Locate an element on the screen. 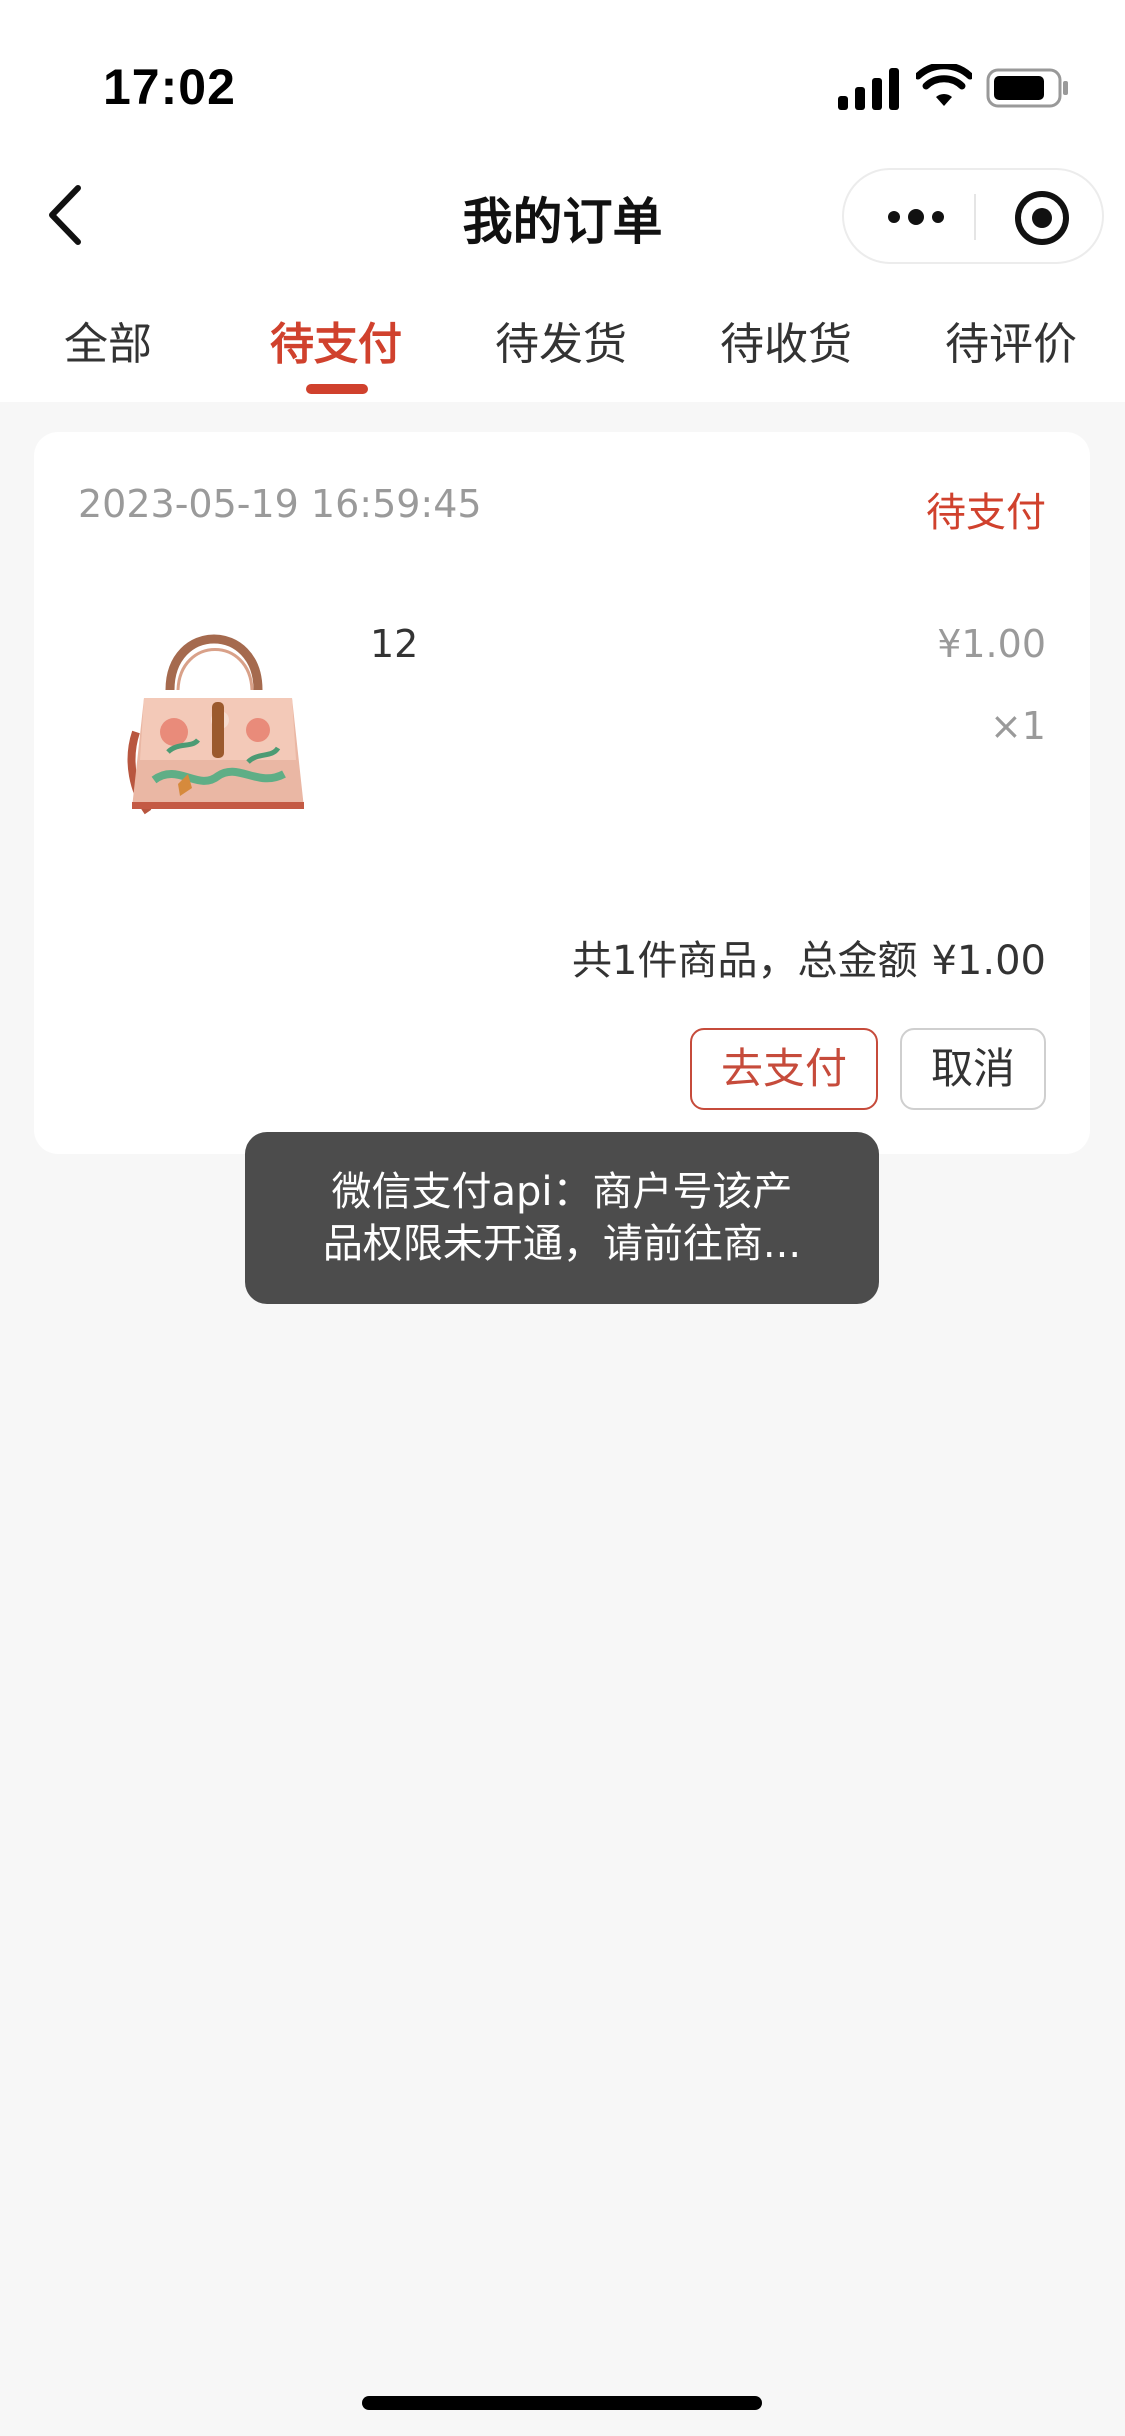 This screenshot has width=1125, height=2436. order-total: ¥1.00 is located at coordinates (988, 961).